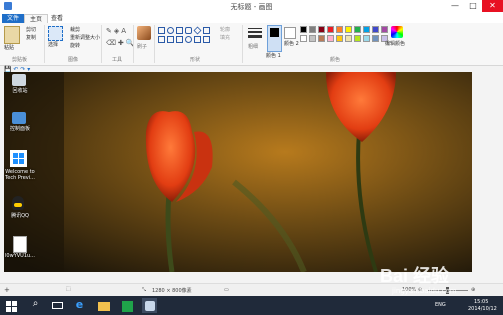 This screenshot has height=315, width=503. I want to click on document-icon, so click(20, 244).